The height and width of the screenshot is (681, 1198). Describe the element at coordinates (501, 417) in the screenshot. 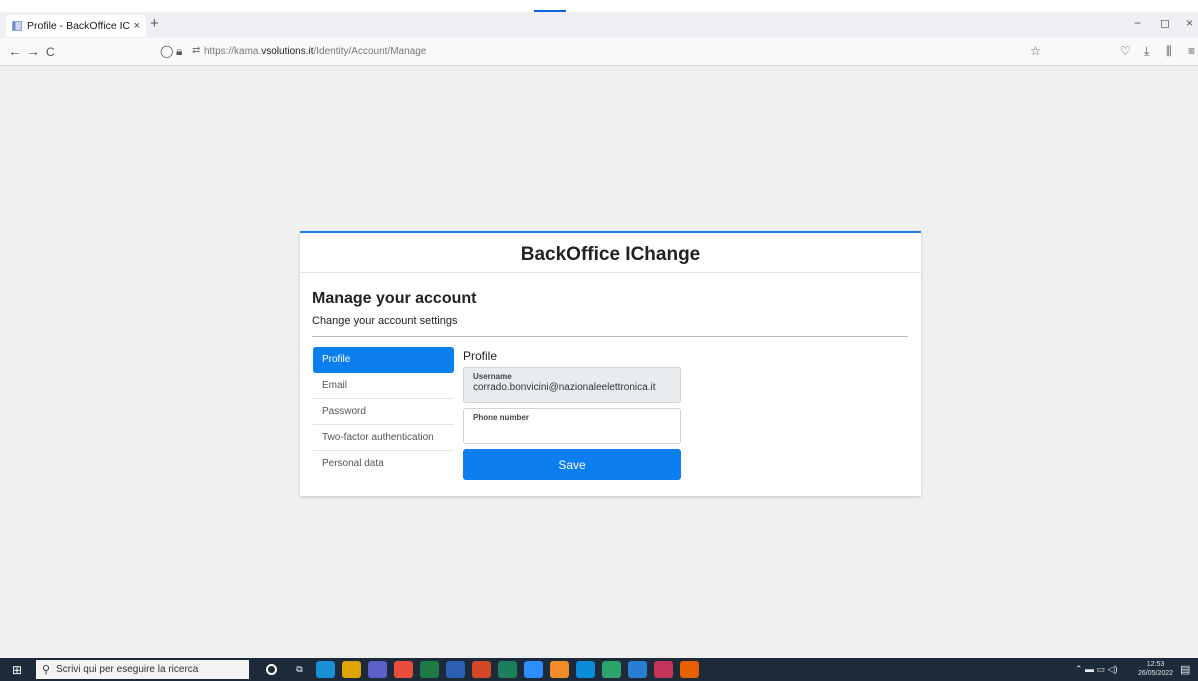

I see `phone-number-label: Phone number` at that location.